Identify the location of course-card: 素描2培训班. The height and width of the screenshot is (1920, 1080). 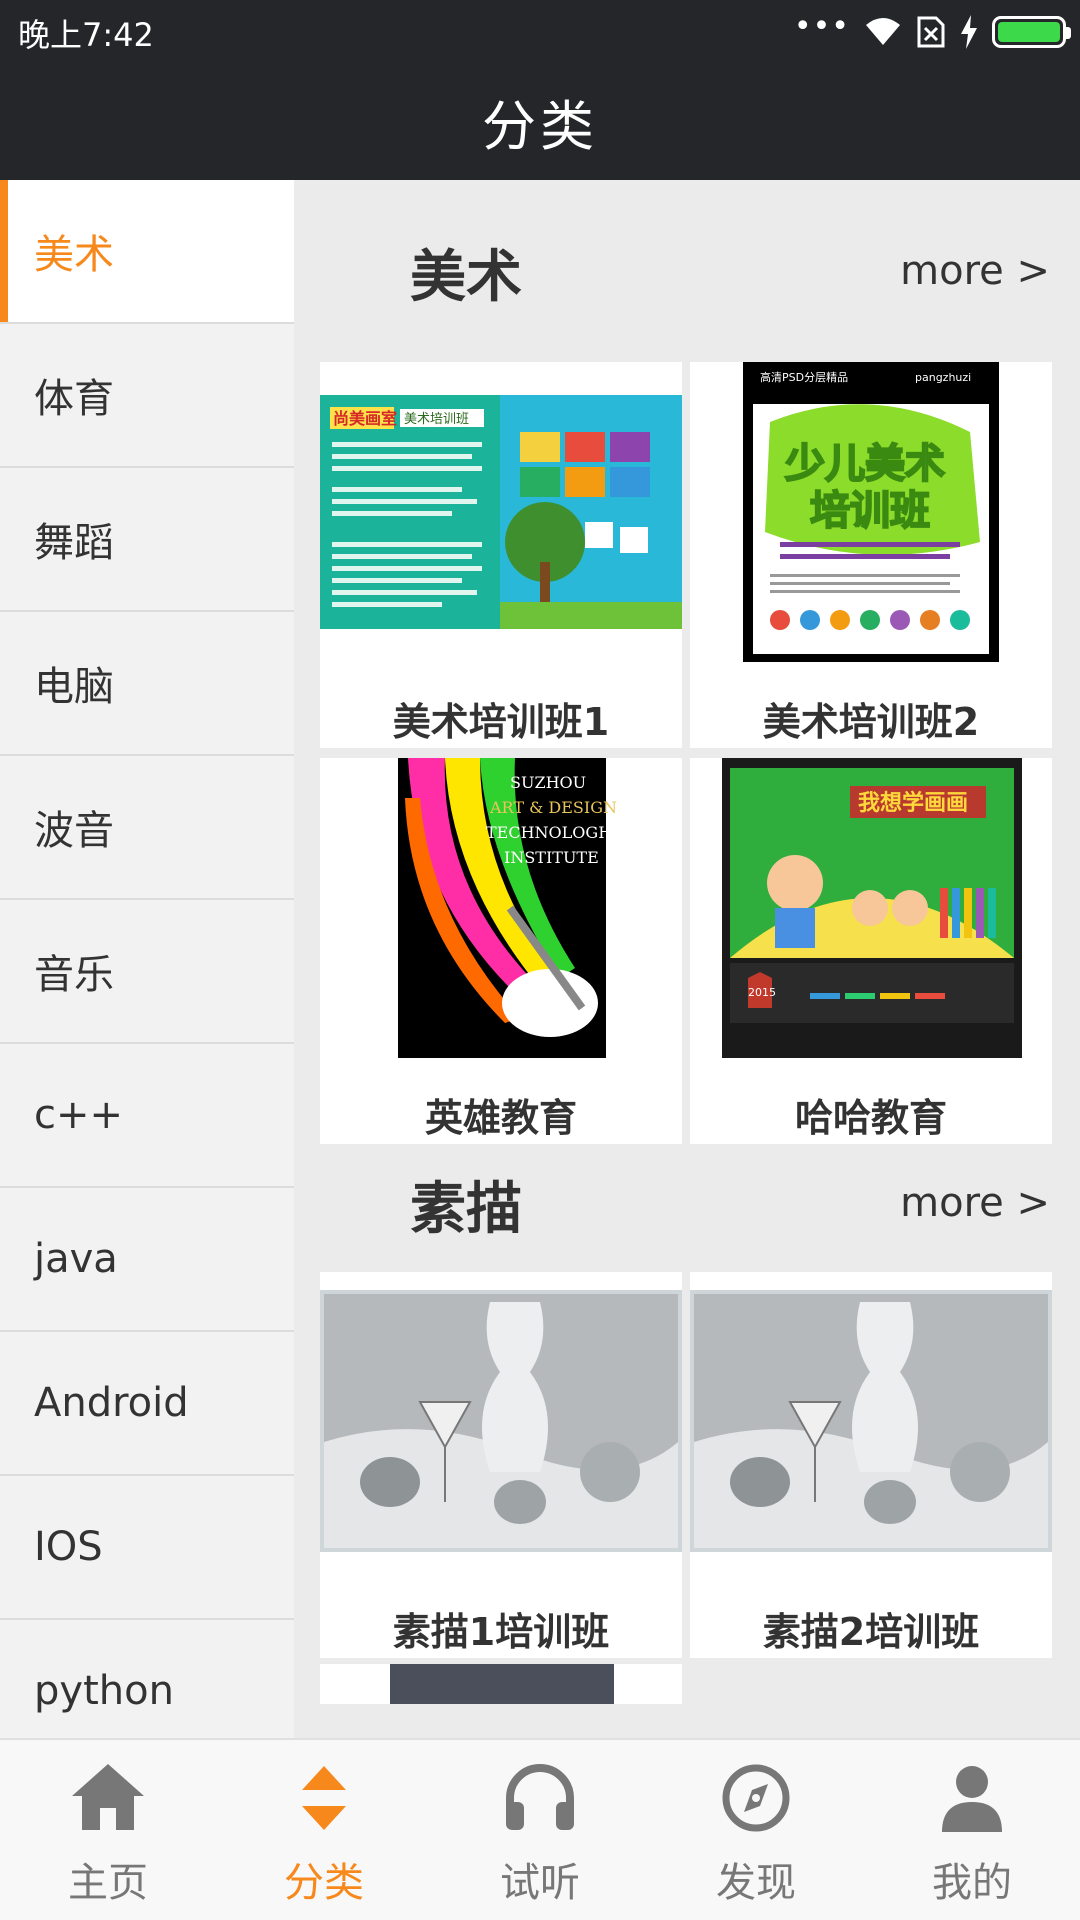
(871, 1465).